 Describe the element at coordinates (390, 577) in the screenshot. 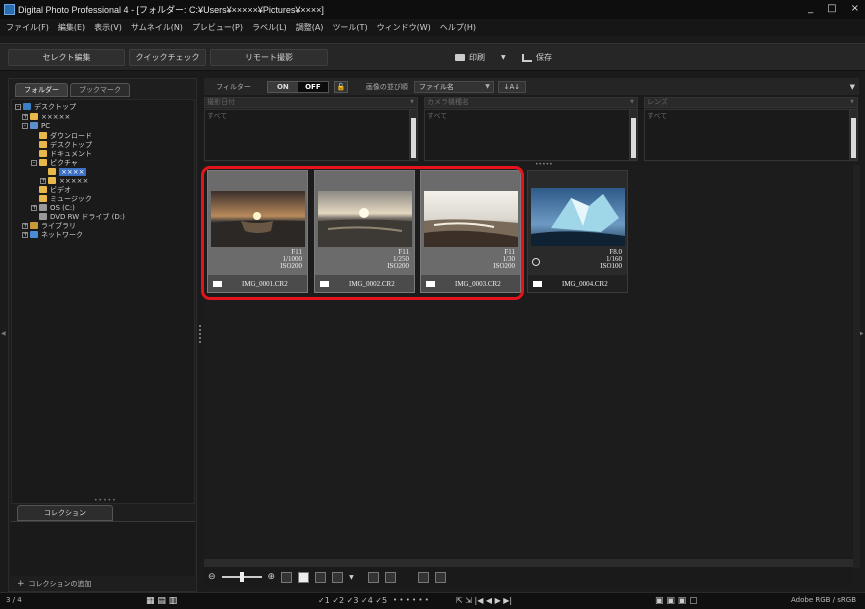

I see `filmstrip-button` at that location.